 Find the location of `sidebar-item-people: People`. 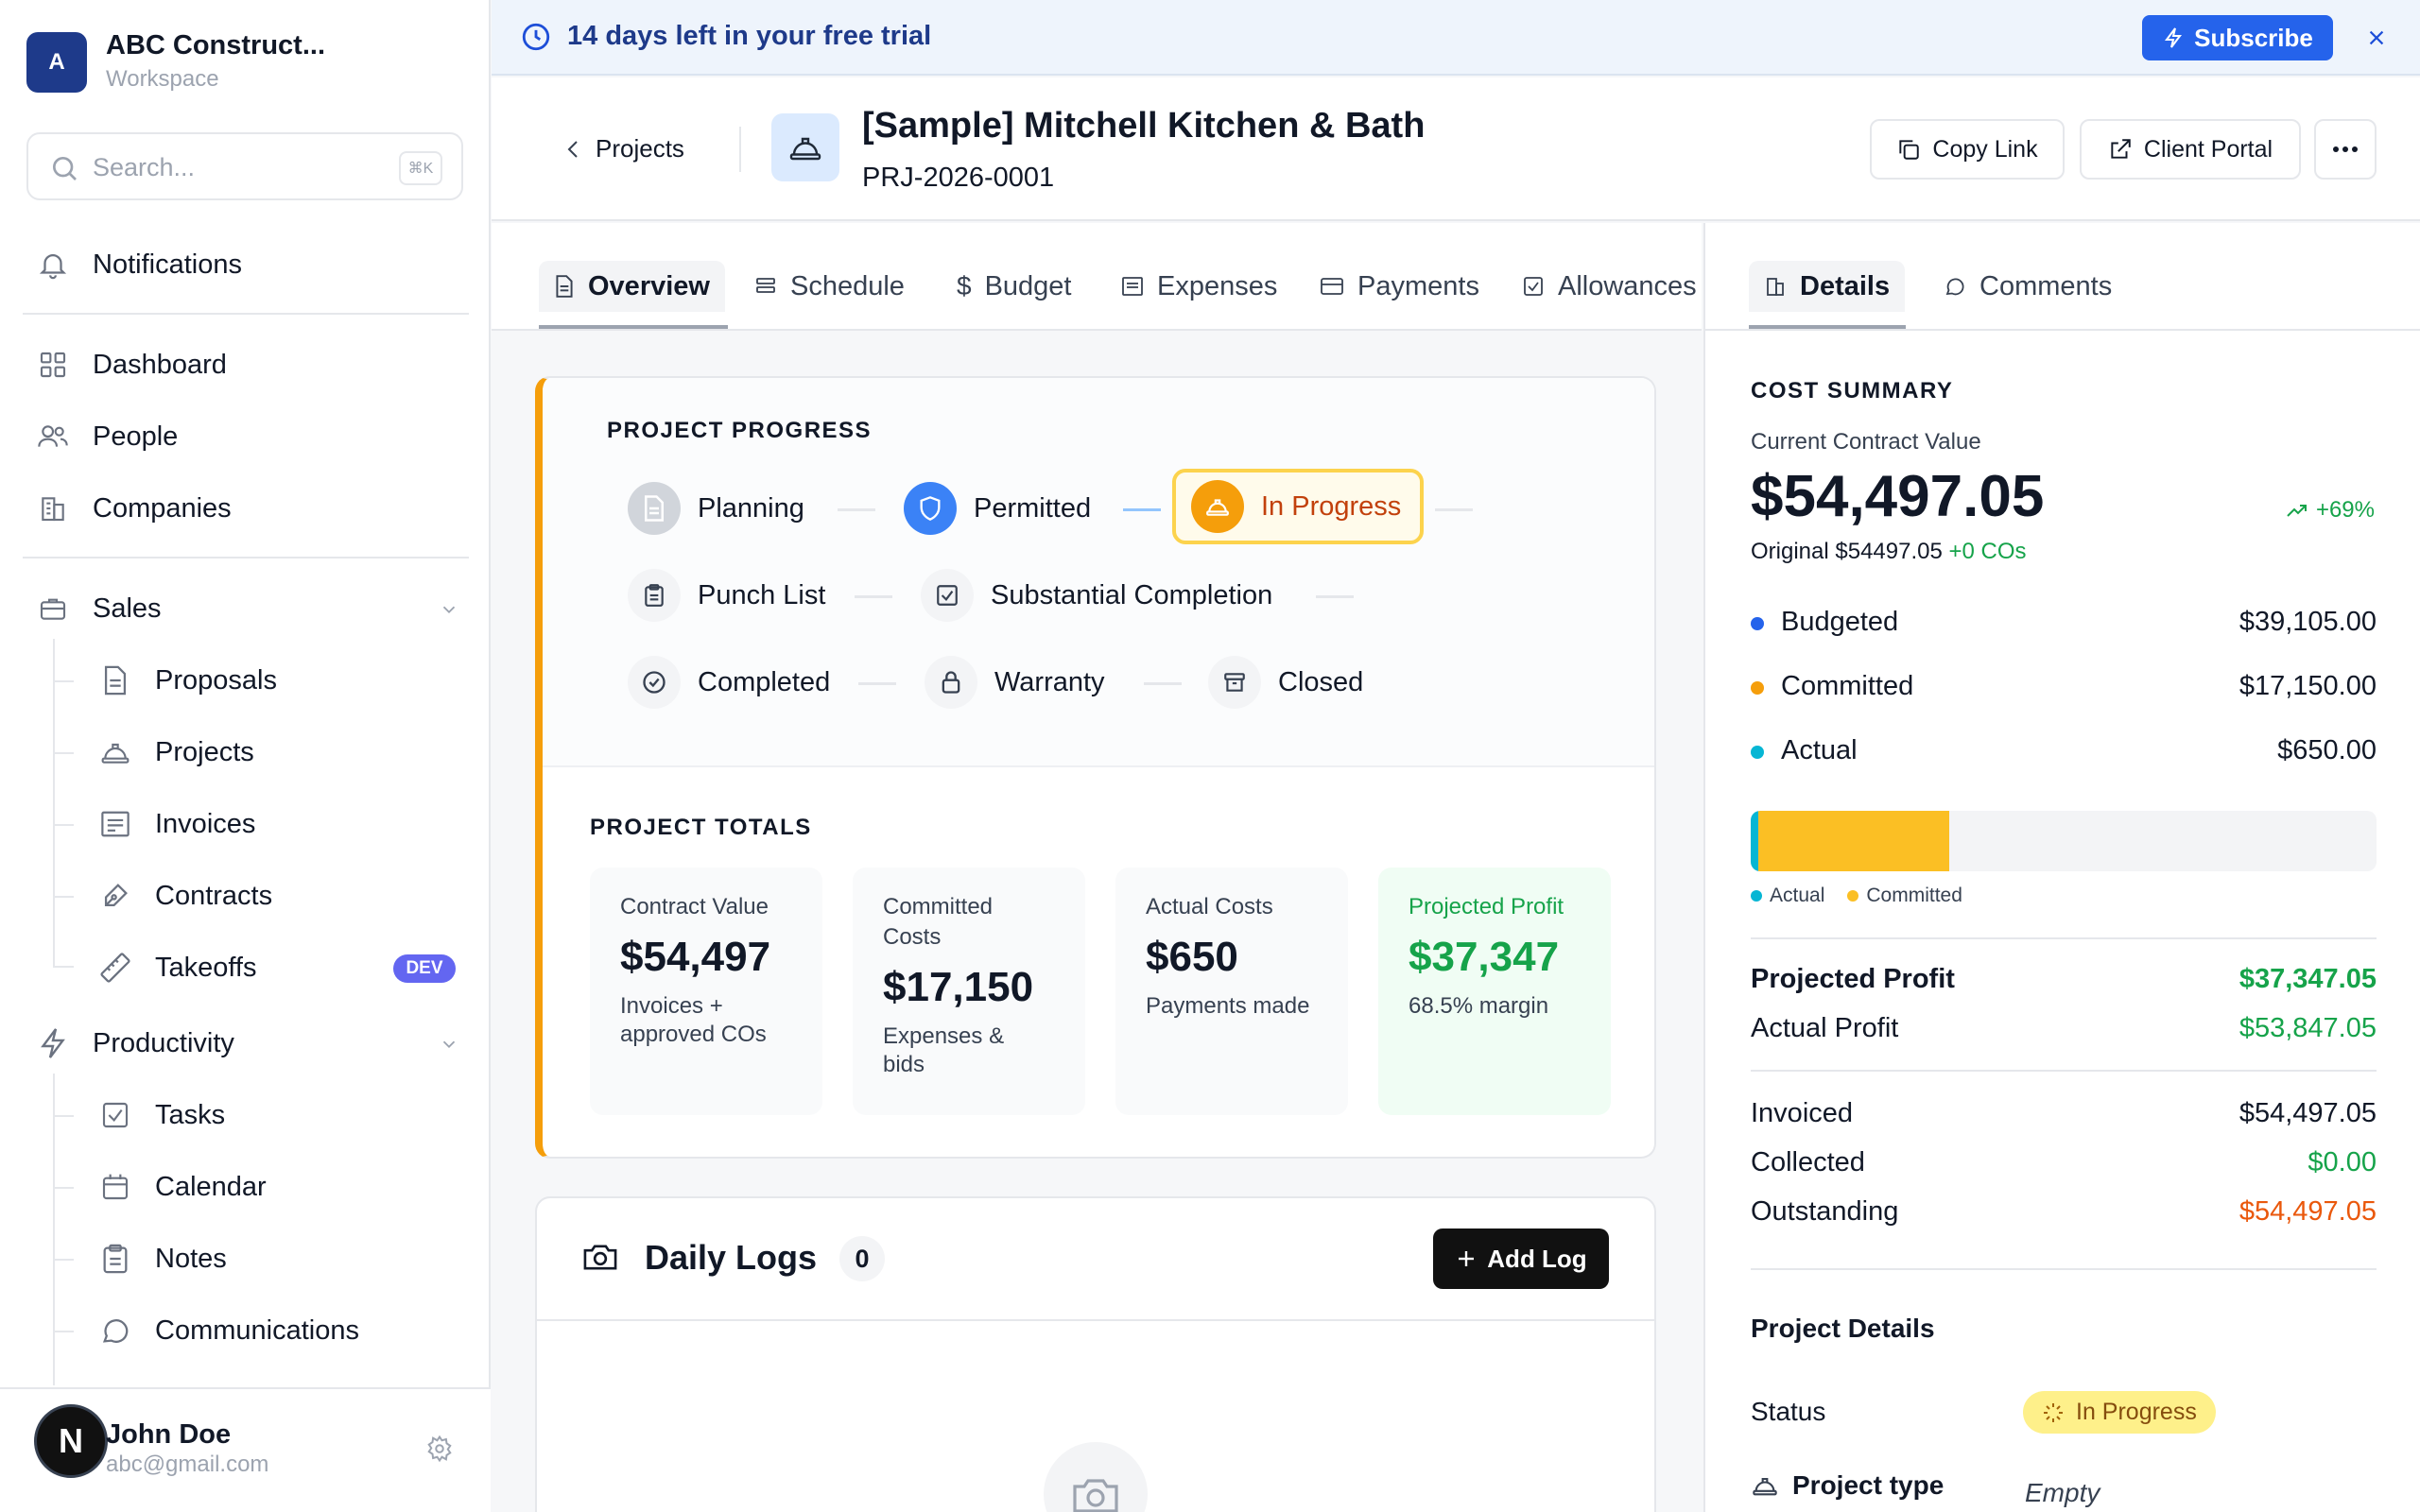

sidebar-item-people: People is located at coordinates (106, 436).